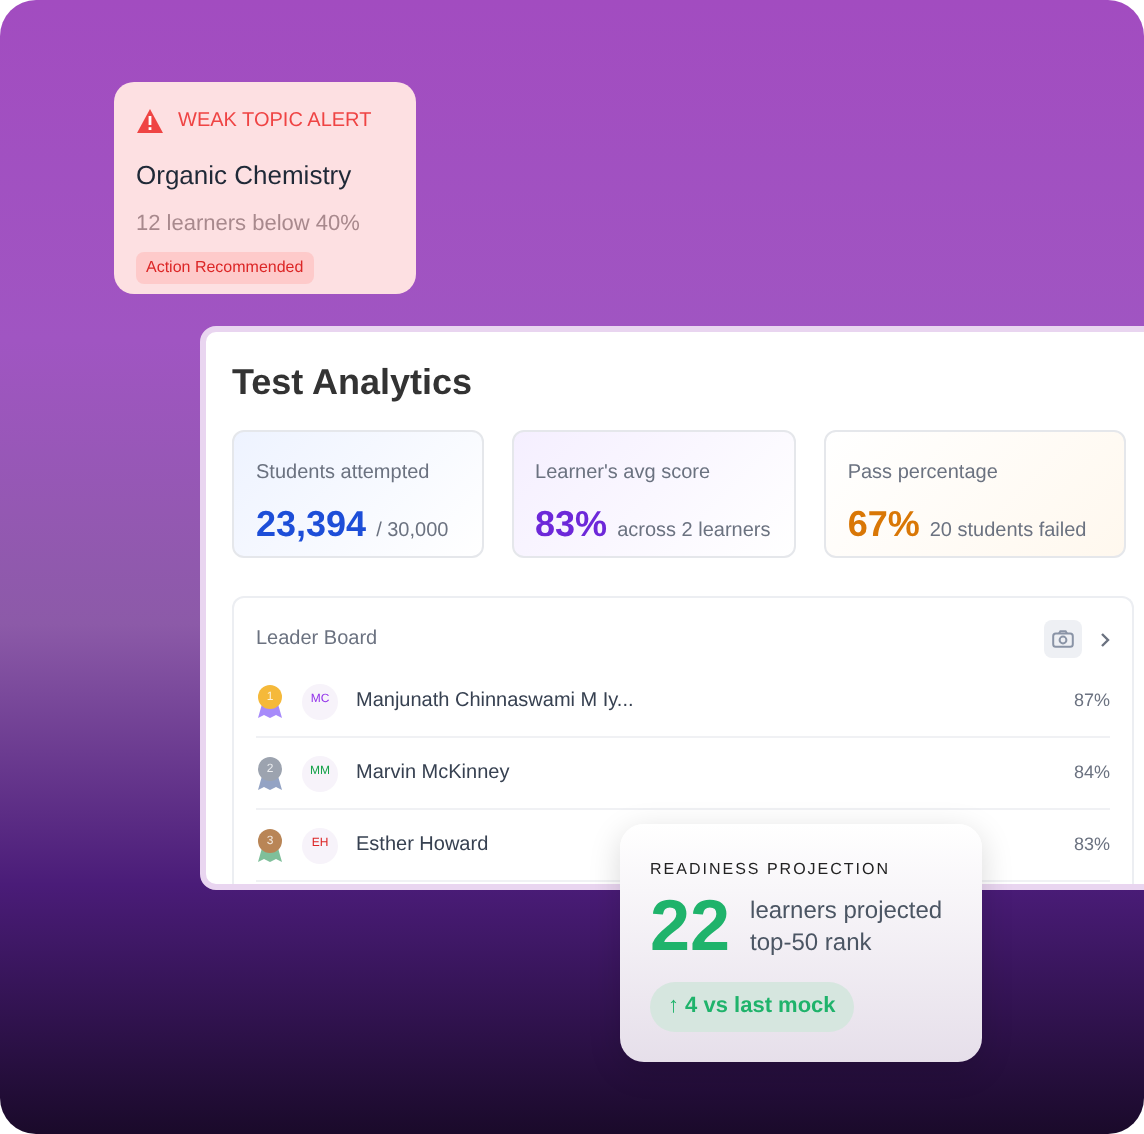 Image resolution: width=1144 pixels, height=1134 pixels. What do you see at coordinates (624, 474) in the screenshot?
I see `stat-label: Learner's avg score` at bounding box center [624, 474].